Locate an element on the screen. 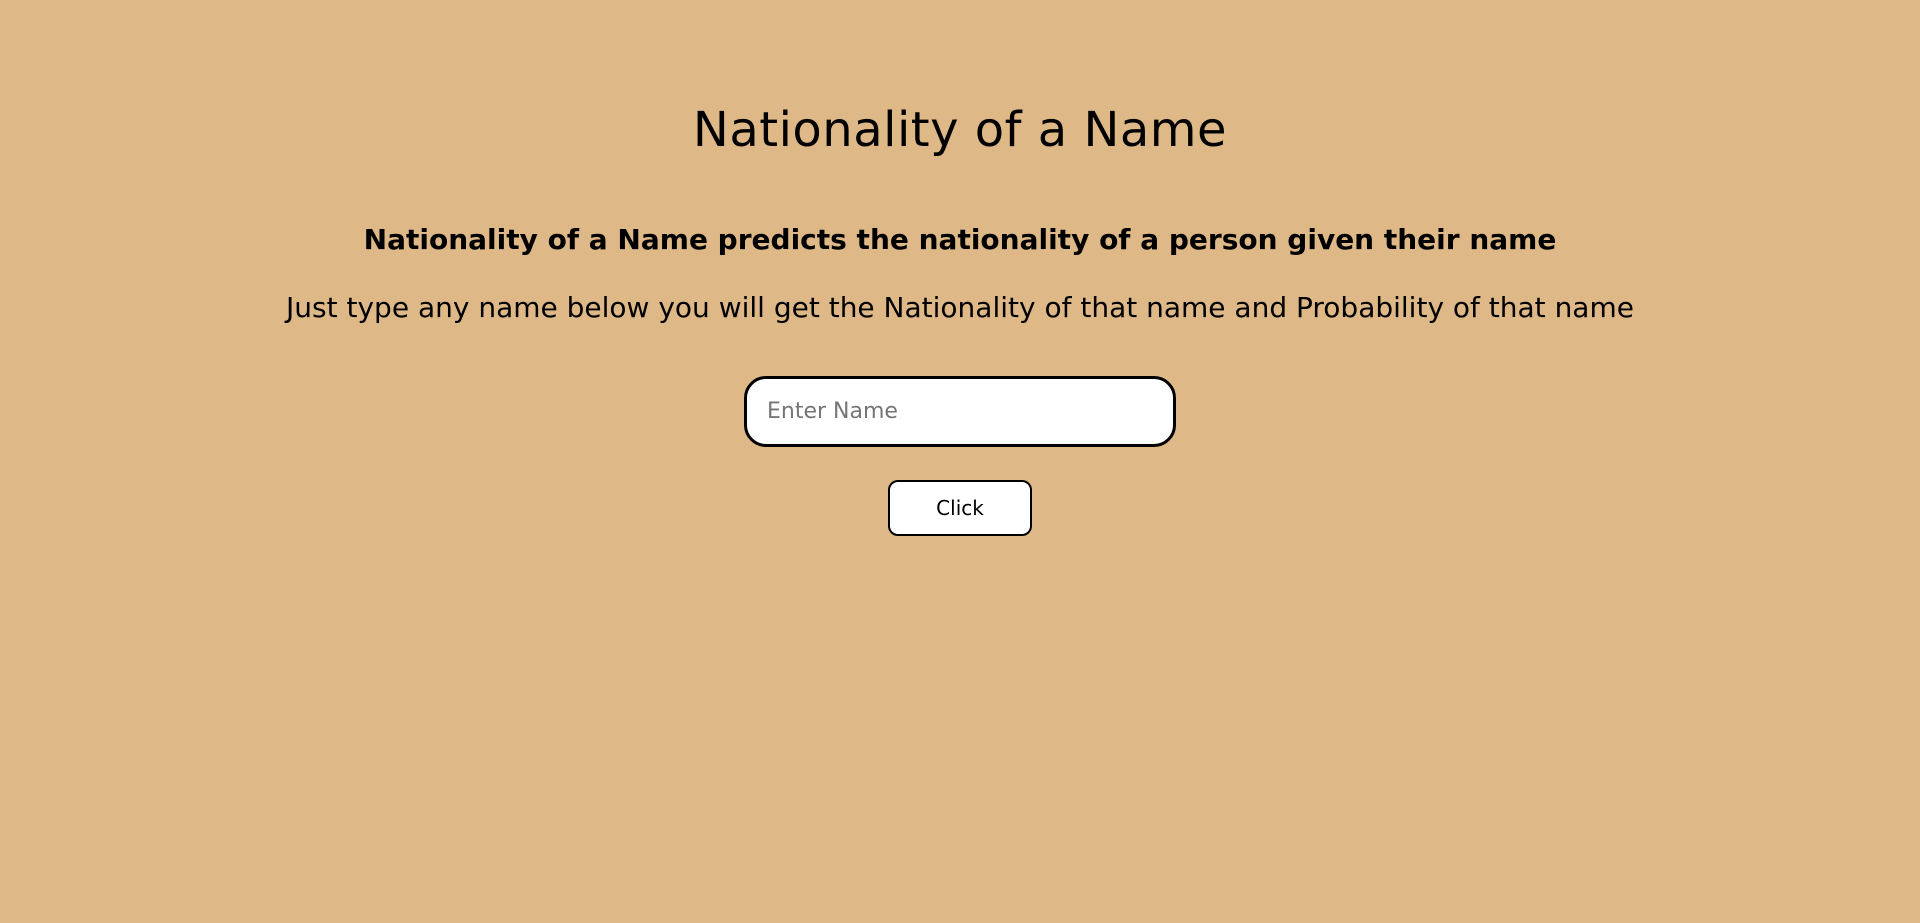  page-title: Nationality of a Name is located at coordinates (960, 130).